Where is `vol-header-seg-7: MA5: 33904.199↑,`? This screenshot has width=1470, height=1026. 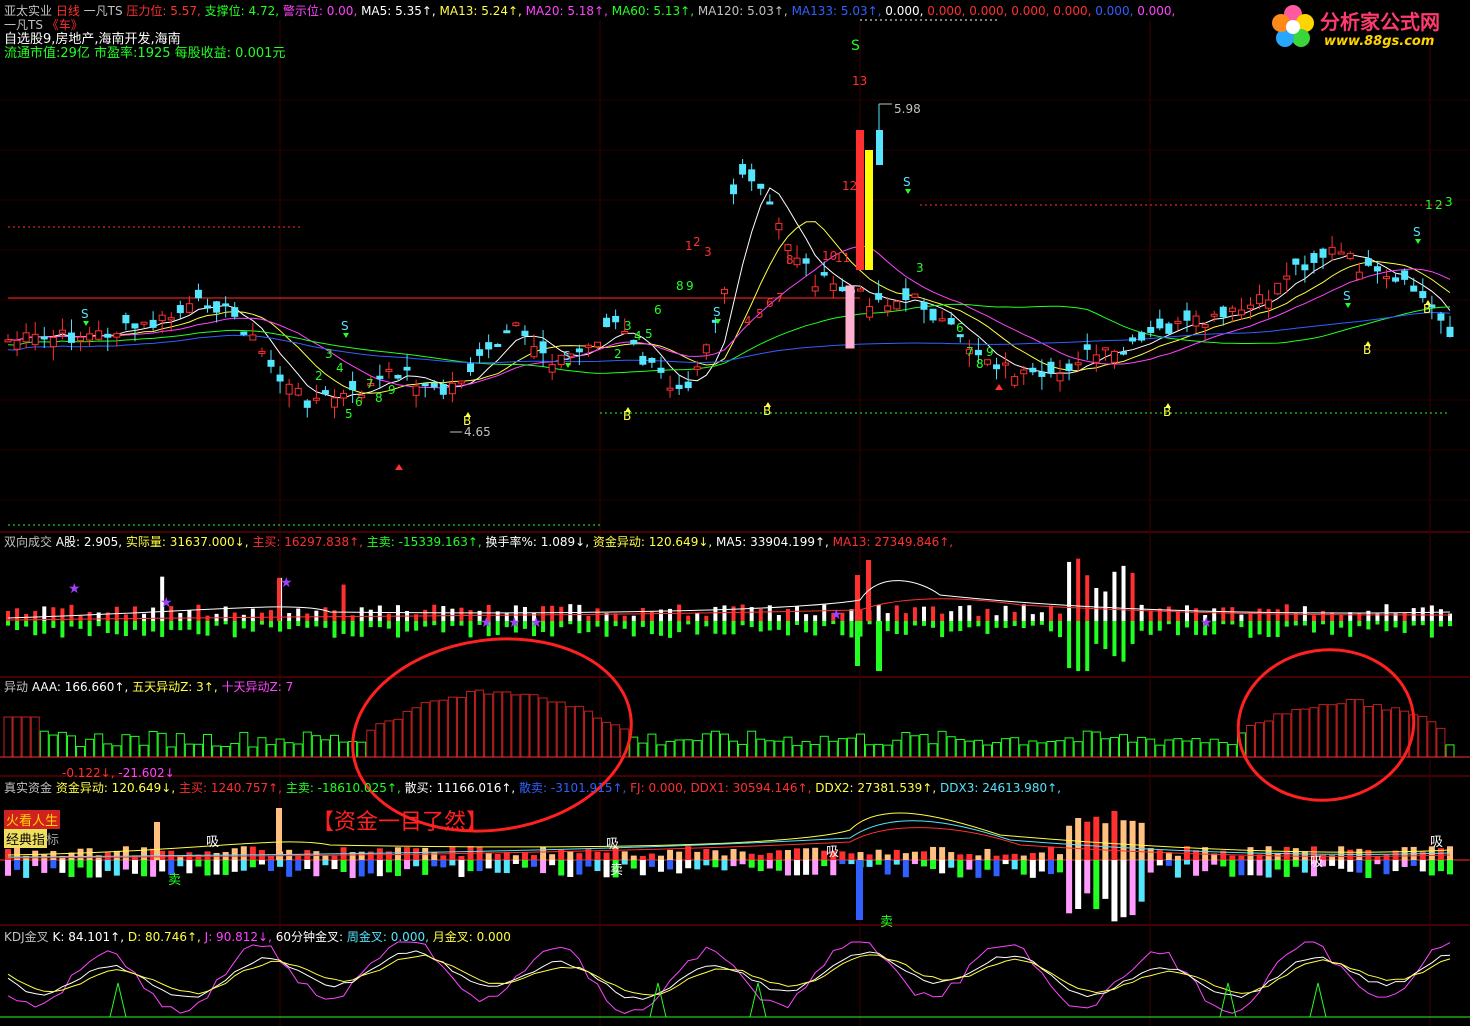
vol-header-seg-7: MA5: 33904.199↑, is located at coordinates (770, 542).